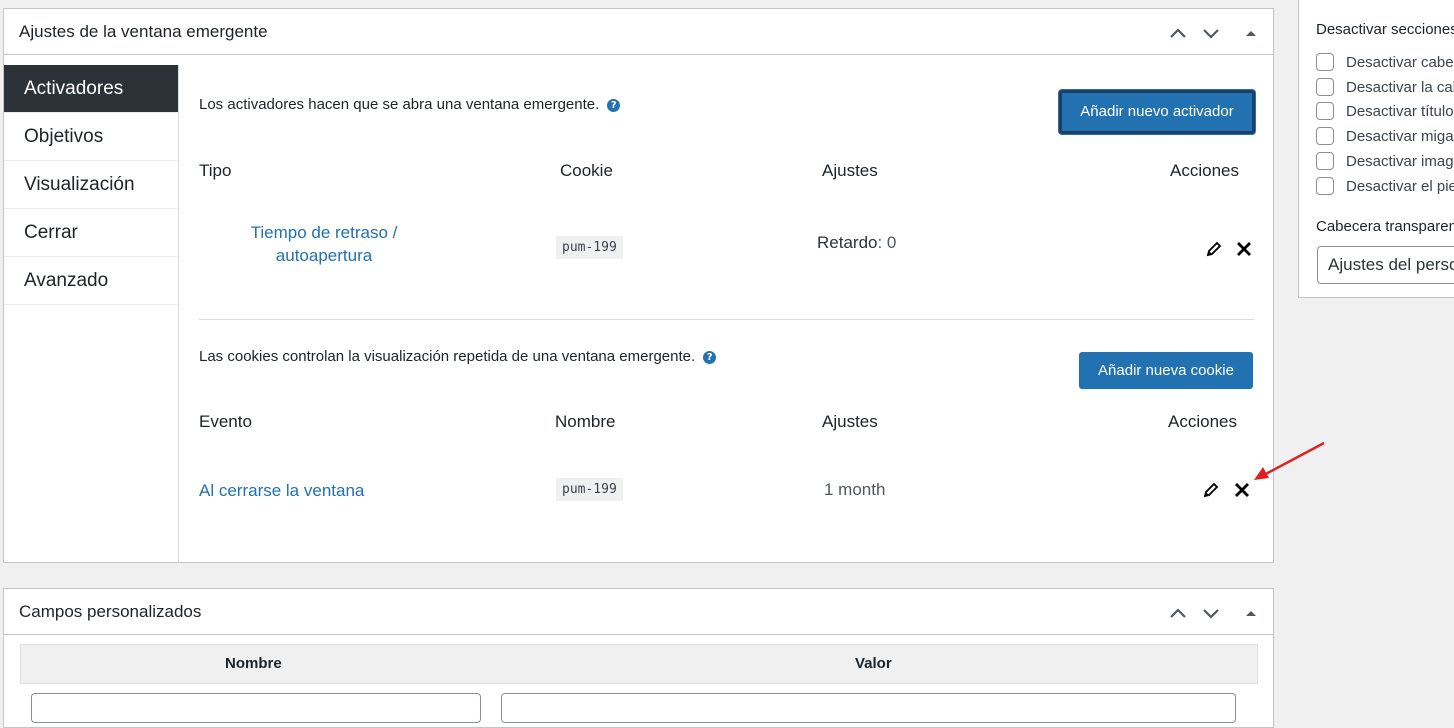  I want to click on custom-field-name-input, so click(256, 708).